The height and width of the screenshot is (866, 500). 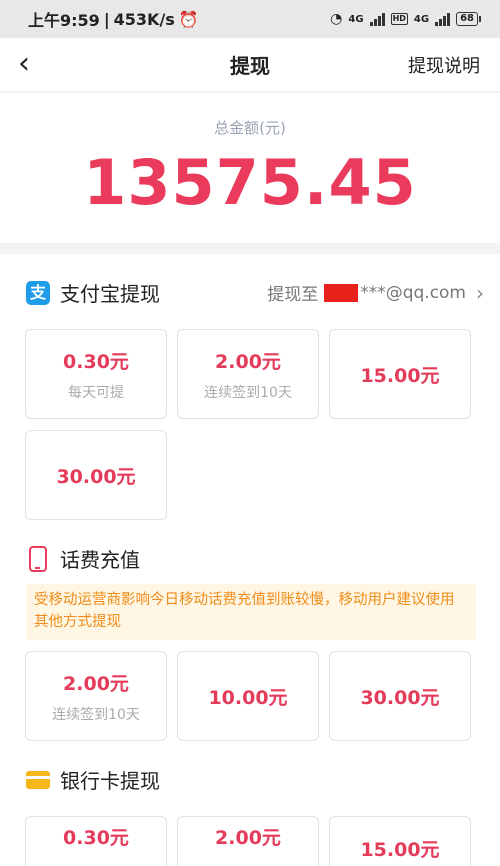 What do you see at coordinates (144, 19) in the screenshot?
I see `status-speed: 453K/s` at bounding box center [144, 19].